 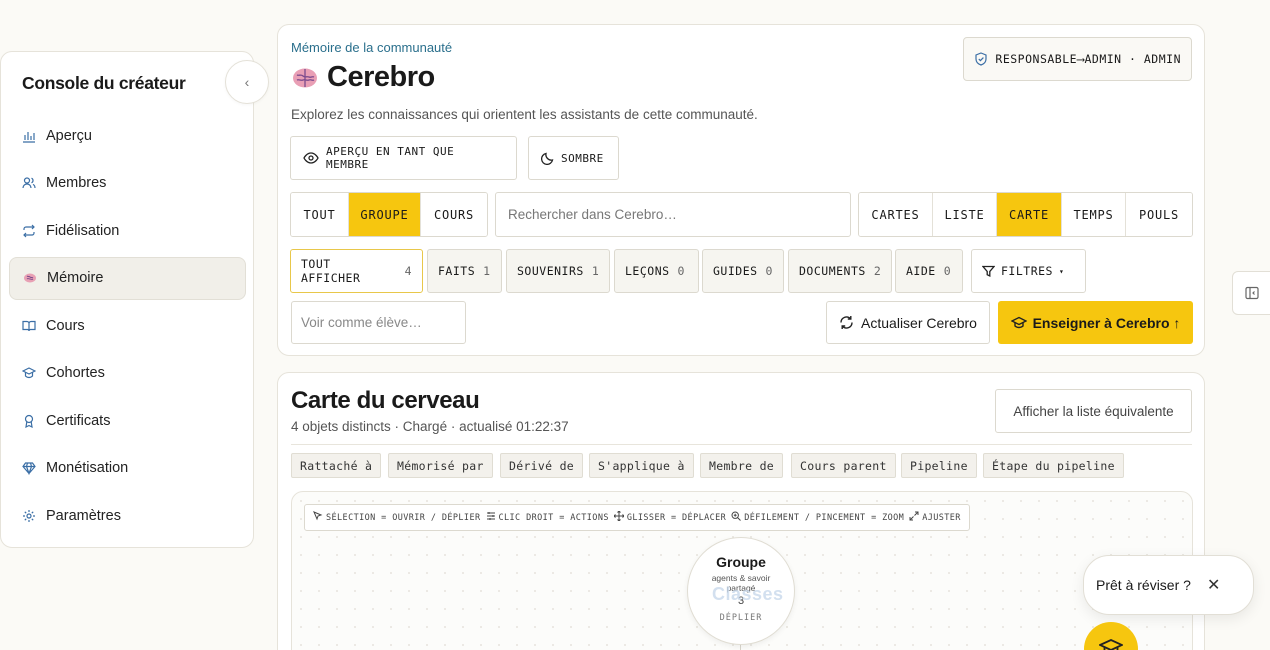 What do you see at coordinates (440, 465) in the screenshot?
I see `relation-chip: Mémorisé par` at bounding box center [440, 465].